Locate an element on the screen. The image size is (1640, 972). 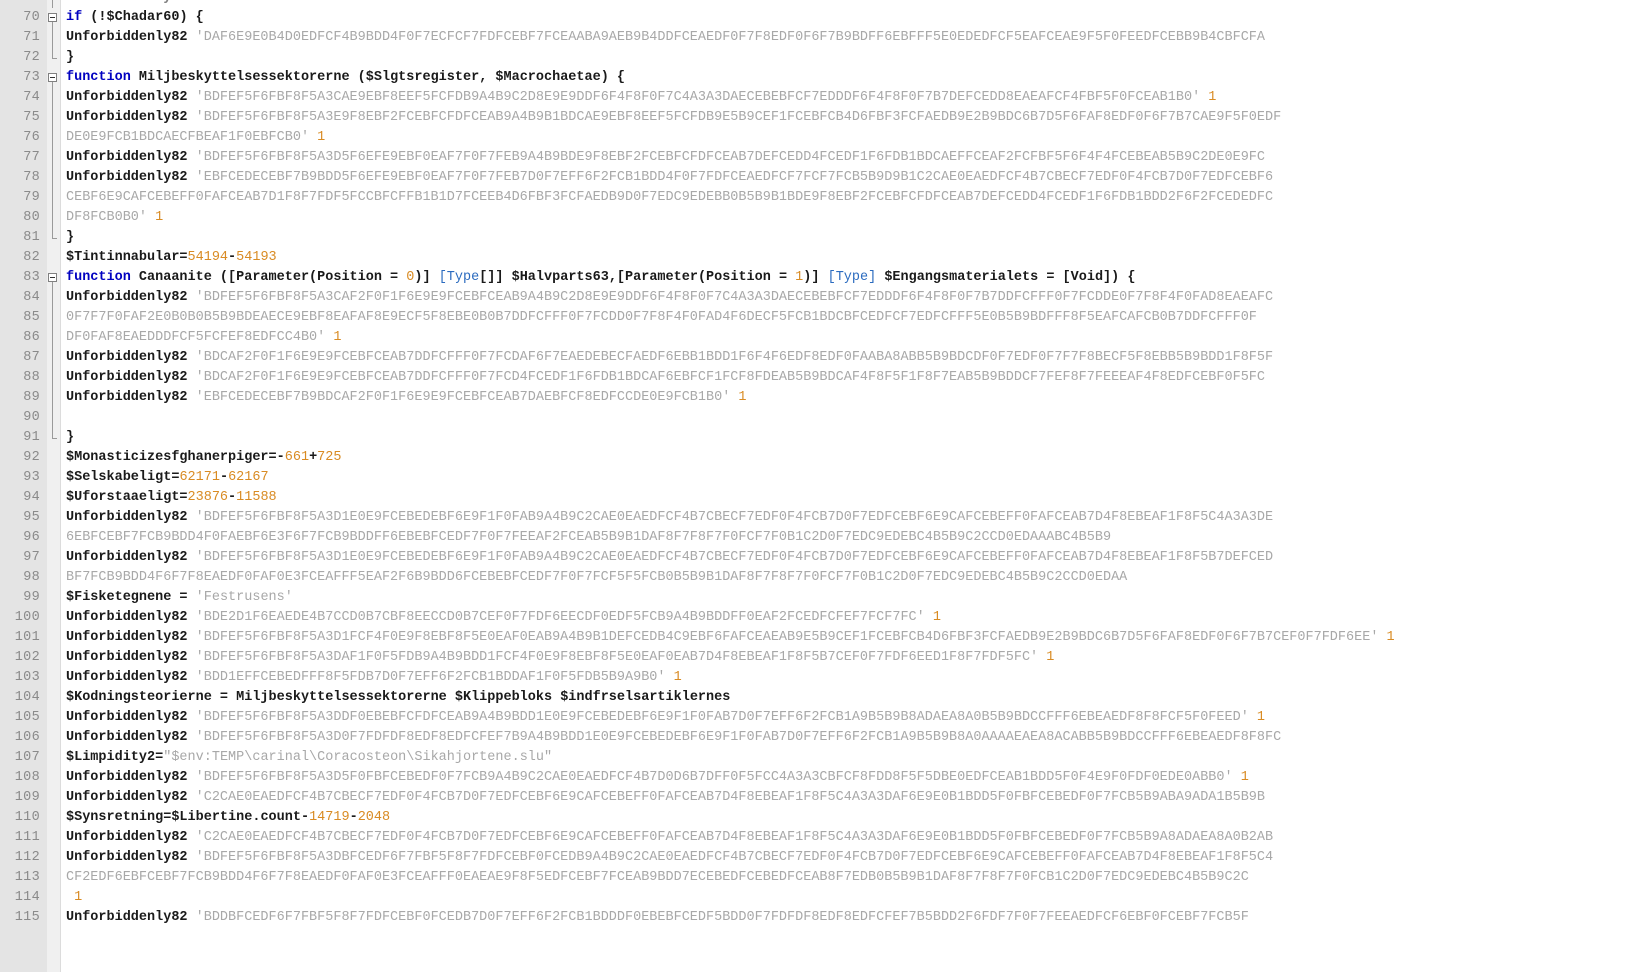
code-token-plain: } is located at coordinates (70, 437).